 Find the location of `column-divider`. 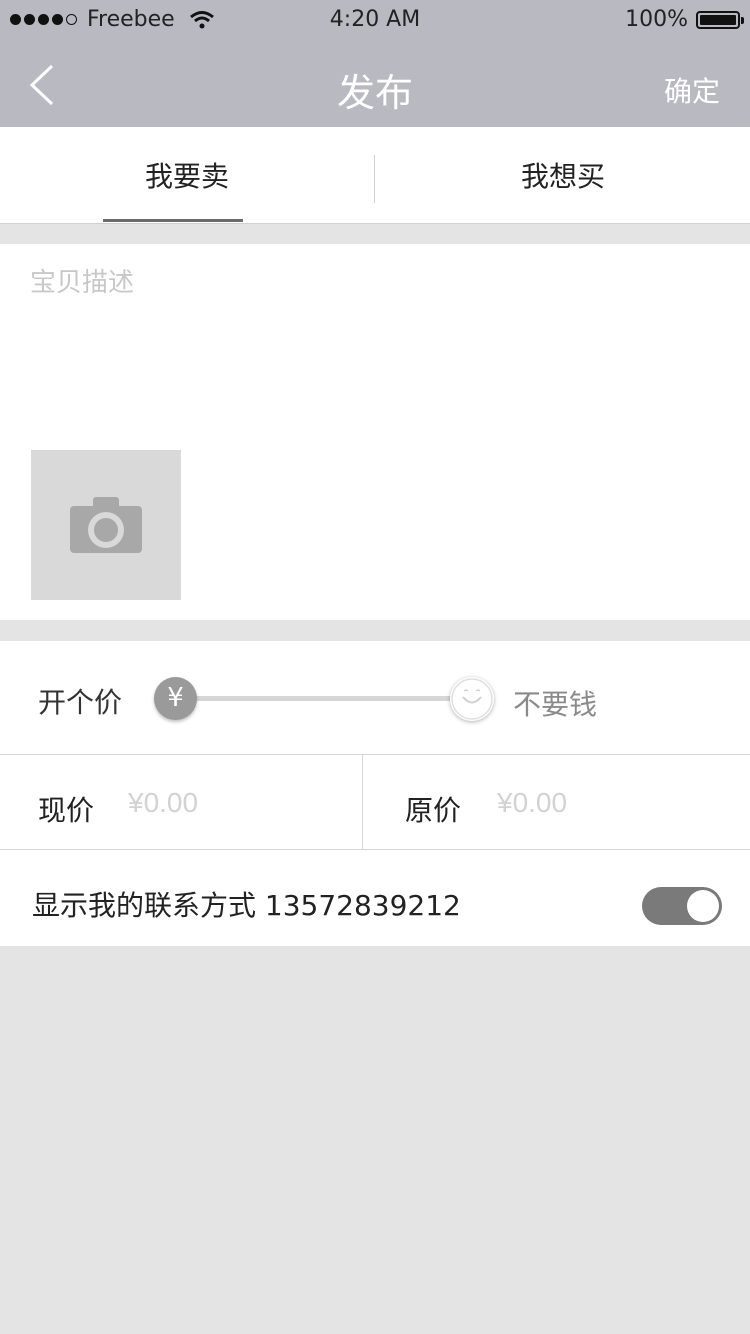

column-divider is located at coordinates (362, 802).